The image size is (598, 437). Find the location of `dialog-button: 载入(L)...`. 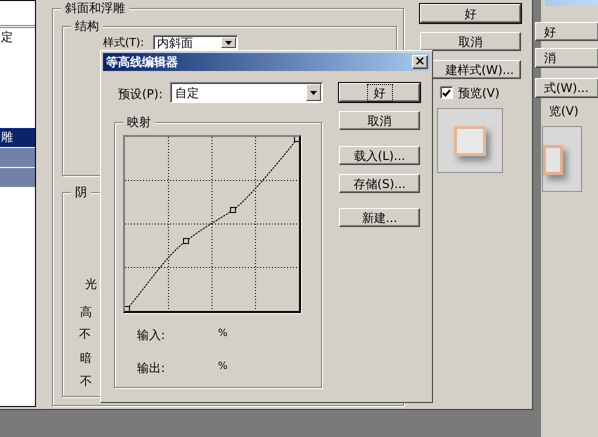

dialog-button: 载入(L)... is located at coordinates (379, 155).